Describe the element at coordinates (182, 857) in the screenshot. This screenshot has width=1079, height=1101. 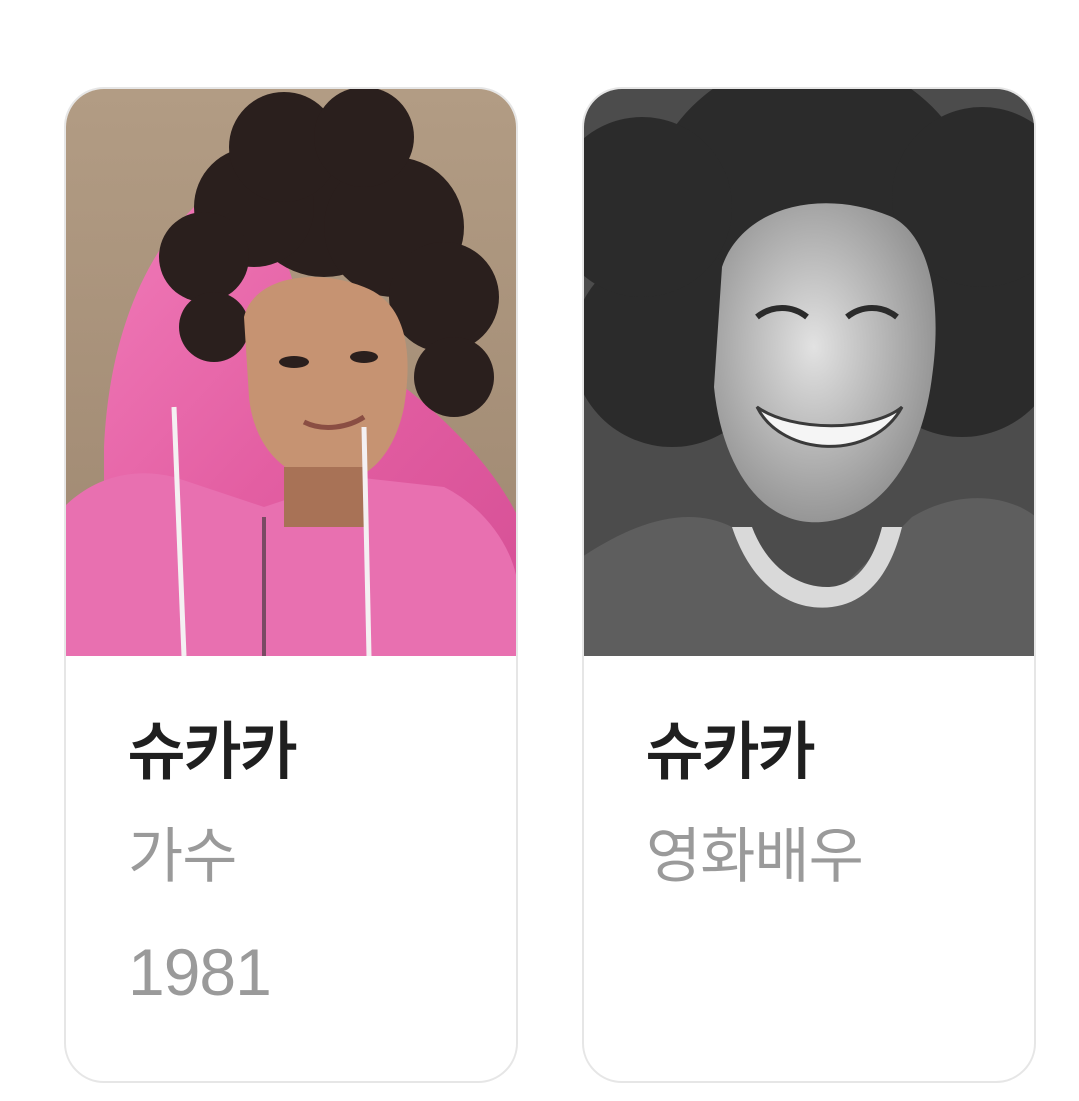
I see `person-occupation: 가수` at that location.